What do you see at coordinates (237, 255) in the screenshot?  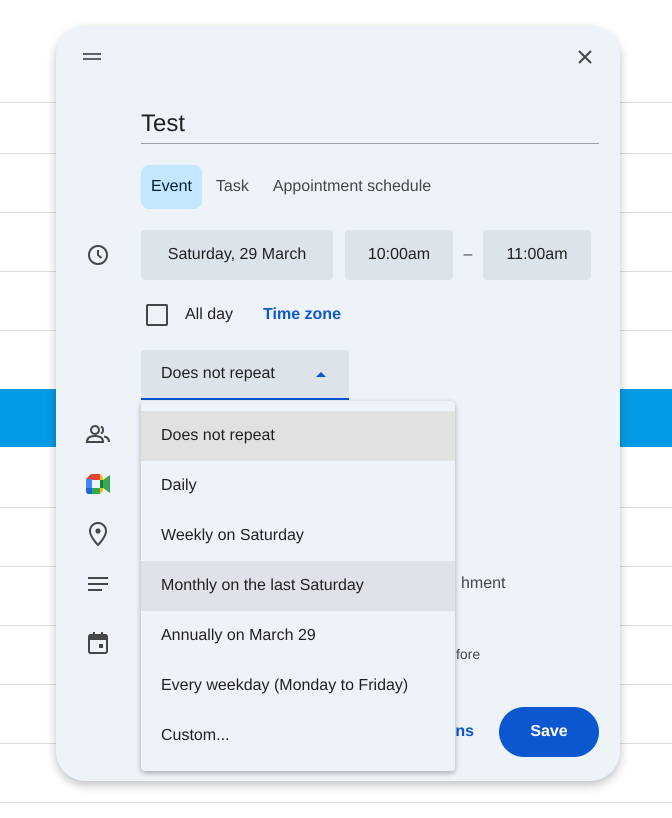 I see `date-field: Saturday, 29 March` at bounding box center [237, 255].